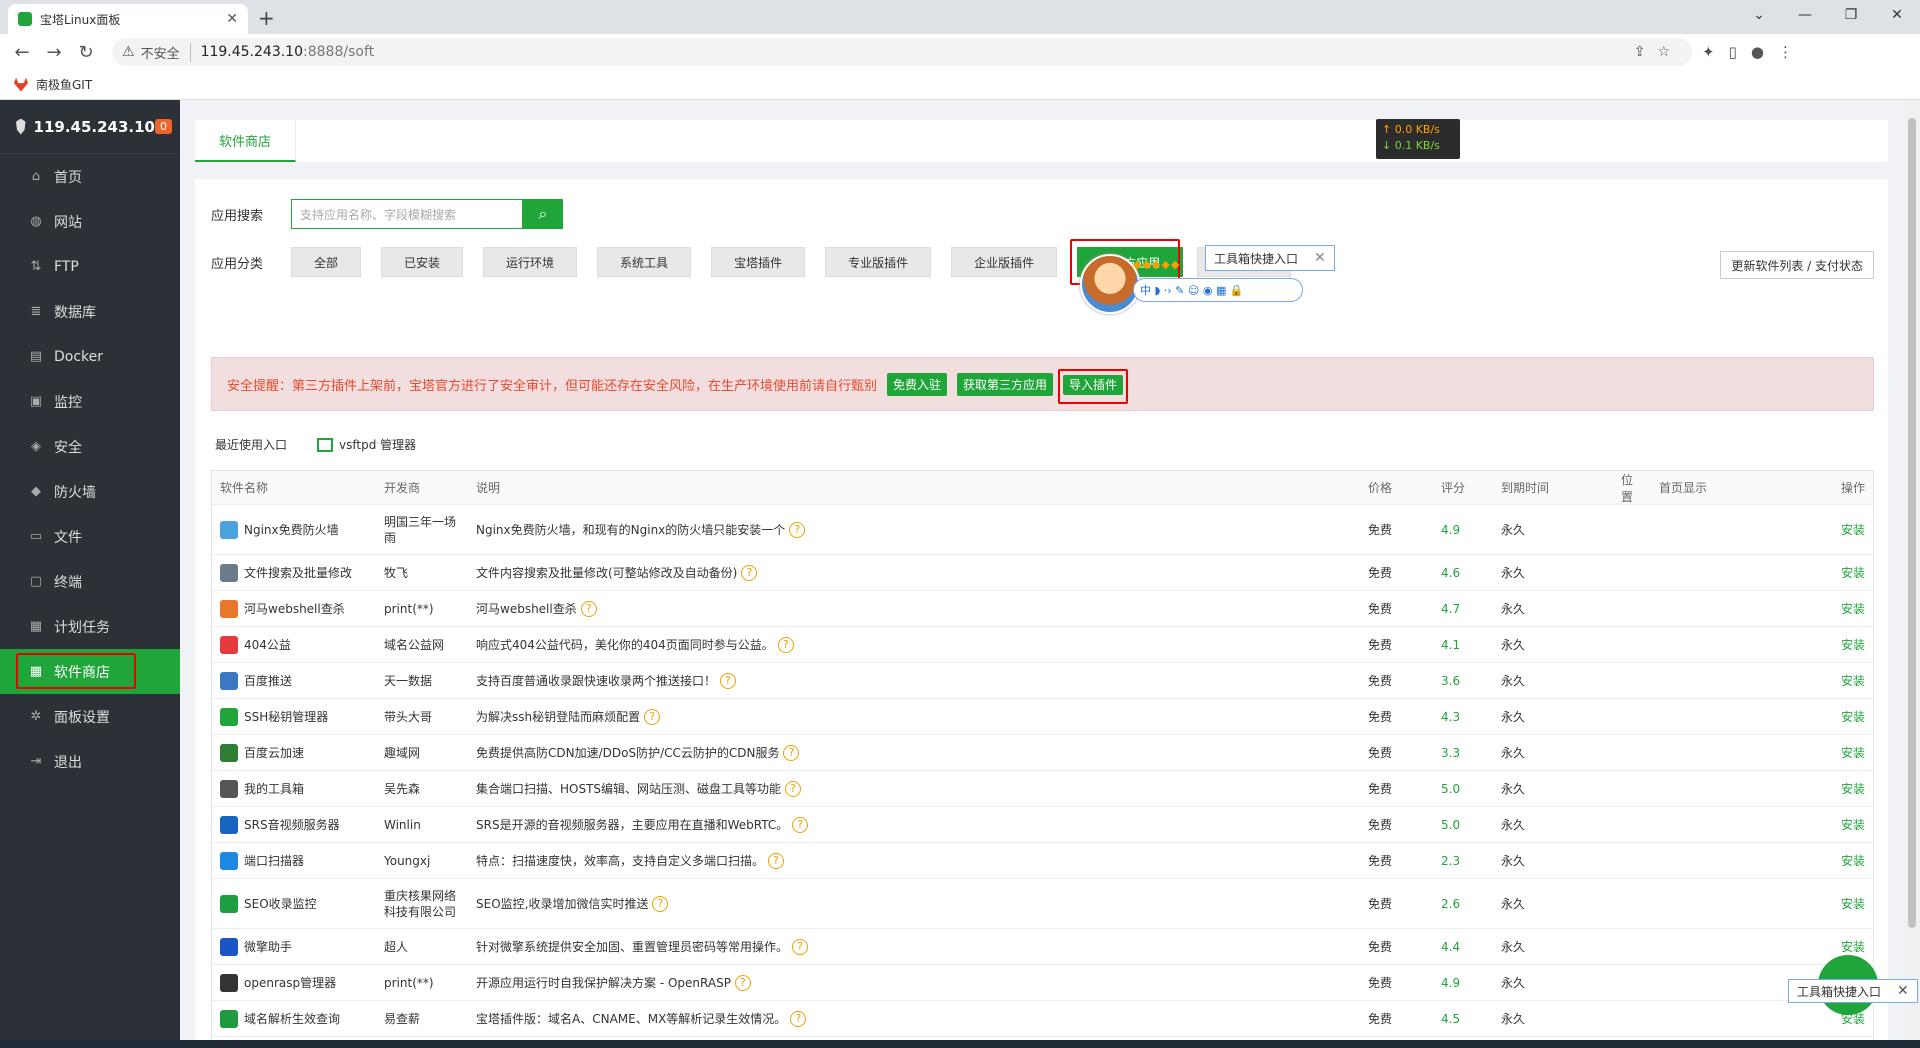  I want to click on software-name: SRS音视频服务器, so click(292, 824).